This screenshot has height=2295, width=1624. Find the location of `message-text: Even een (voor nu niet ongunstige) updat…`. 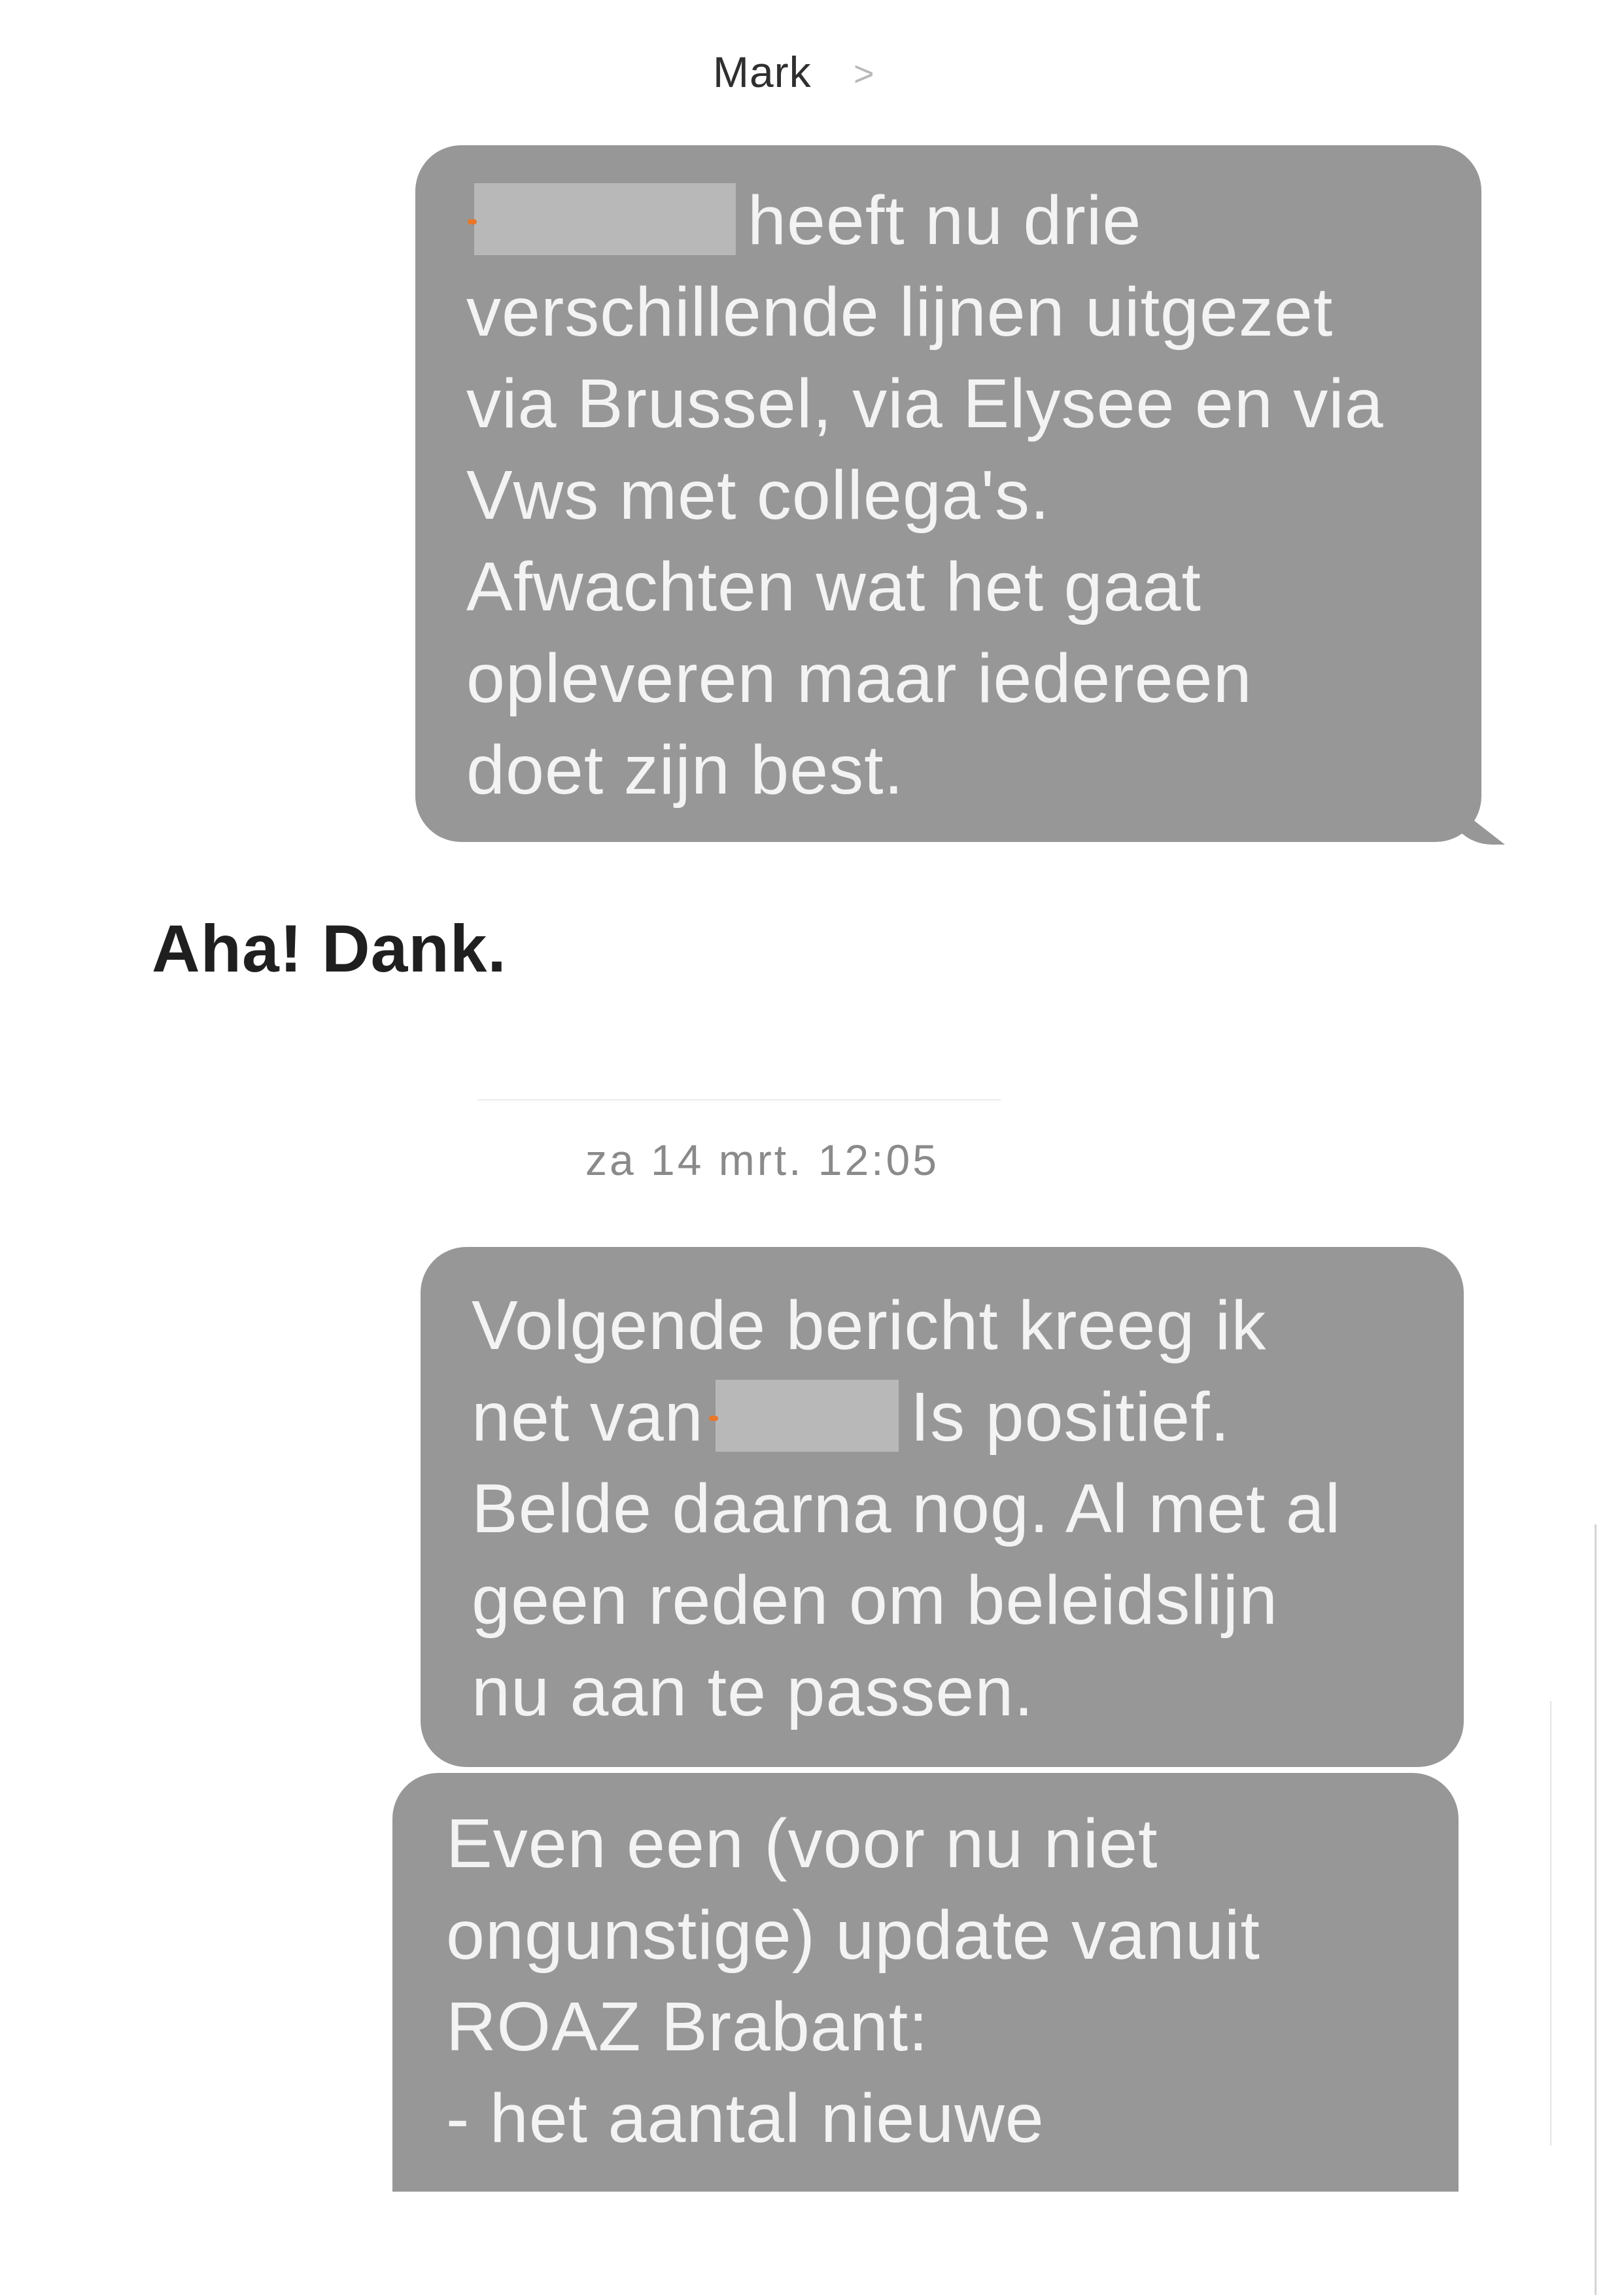

message-text: Even een (voor nu niet ongunstige) updat… is located at coordinates (853, 1981).